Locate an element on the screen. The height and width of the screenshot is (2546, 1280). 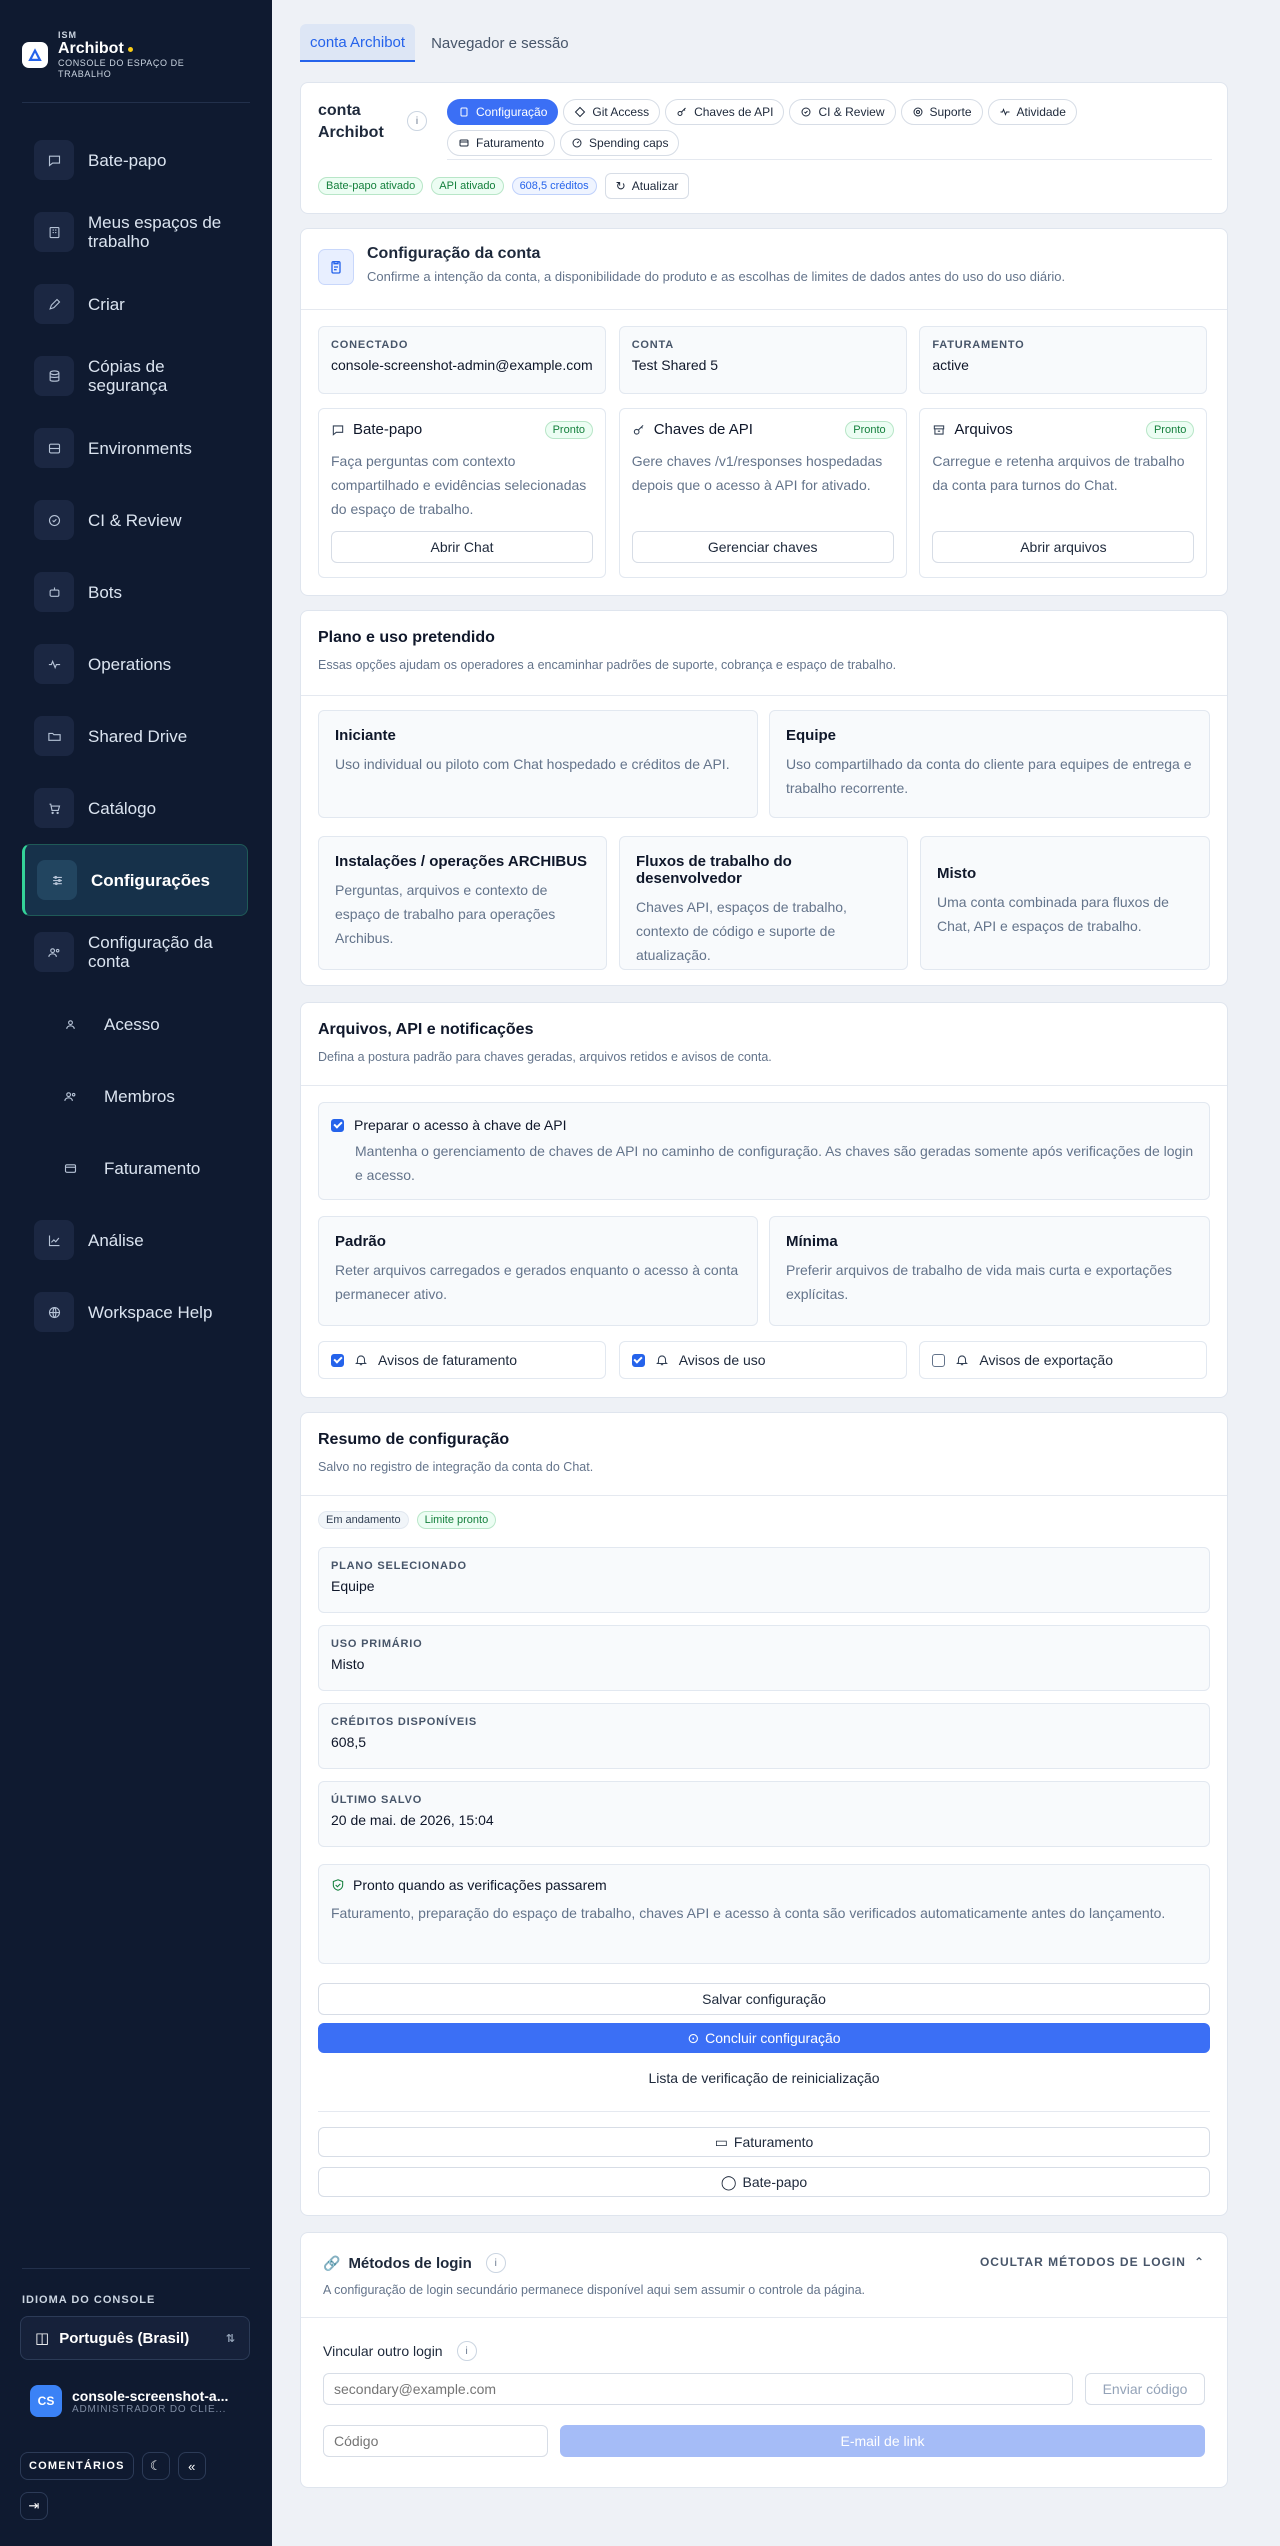
sidebar-item-15: Análise is located at coordinates (135, 1240).